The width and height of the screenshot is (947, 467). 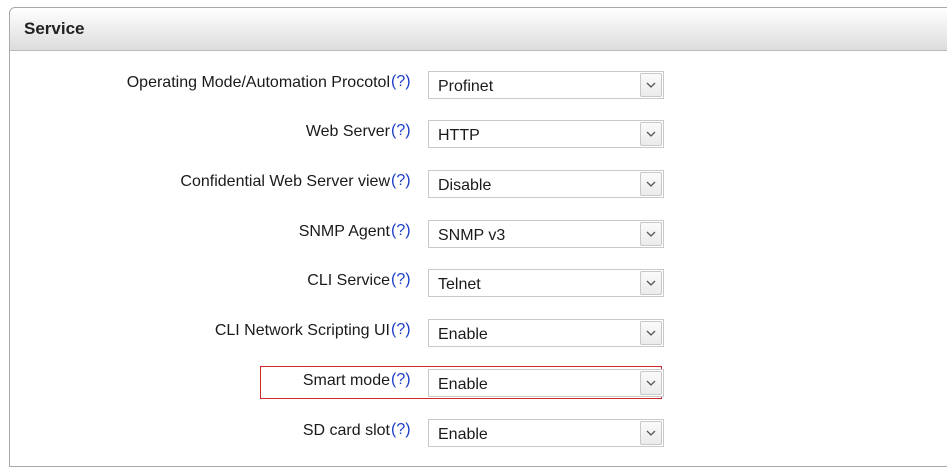 I want to click on setting-row-cli-service: CLI Service (?) Telnet, so click(x=360, y=284).